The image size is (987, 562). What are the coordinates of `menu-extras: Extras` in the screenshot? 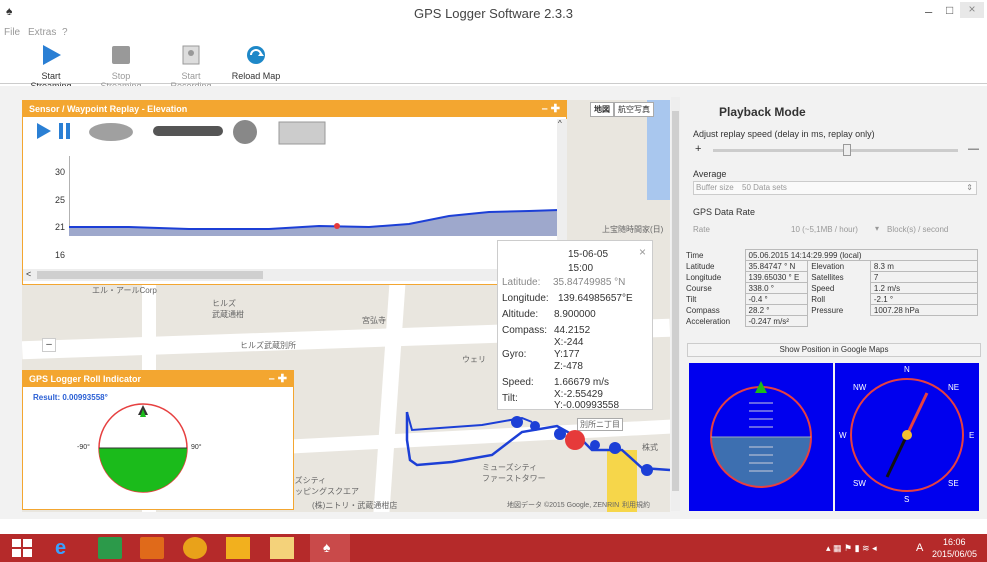 It's located at (42, 32).